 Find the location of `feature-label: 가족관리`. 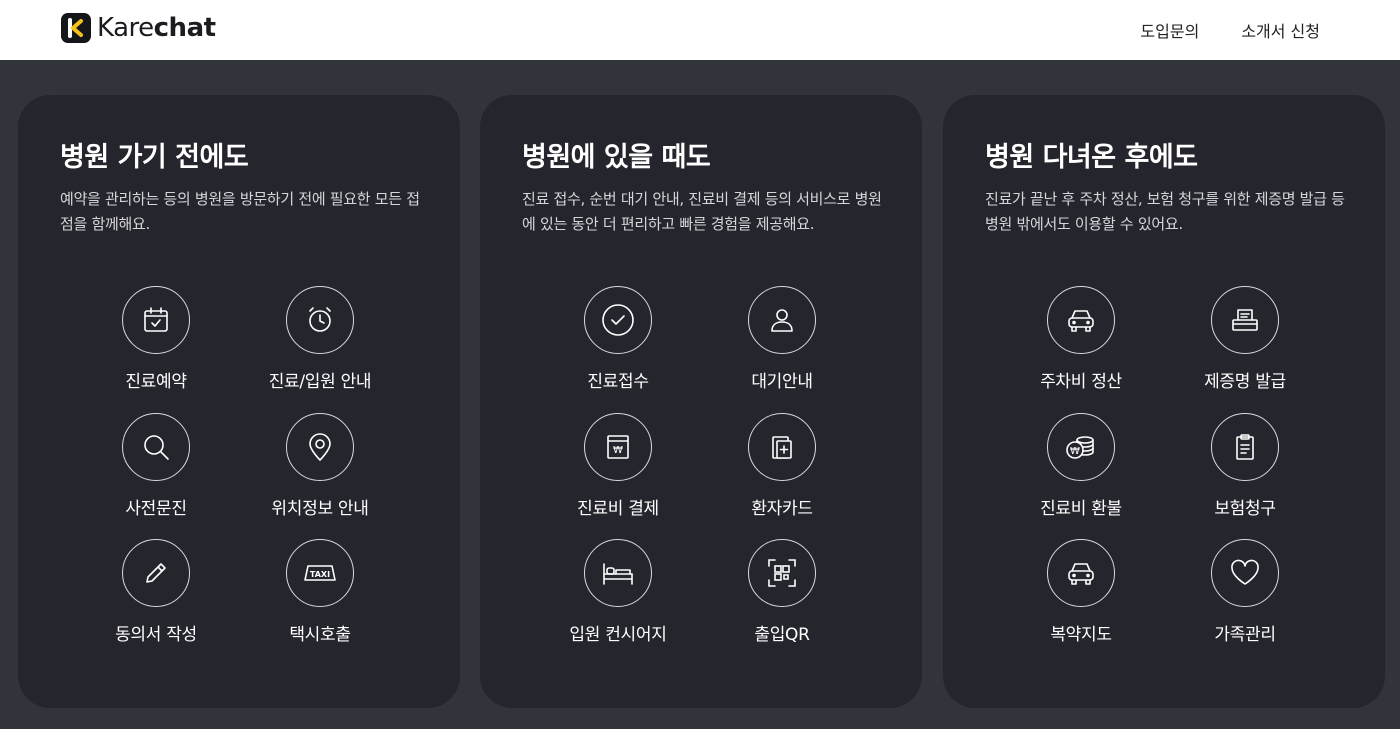

feature-label: 가족관리 is located at coordinates (1245, 635).